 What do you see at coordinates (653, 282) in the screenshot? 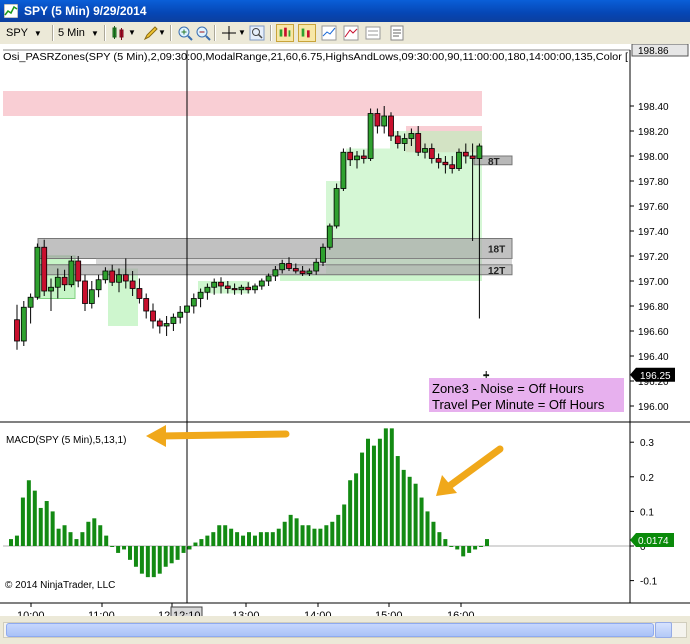
I see `price-tick-label: 197.00` at bounding box center [653, 282].